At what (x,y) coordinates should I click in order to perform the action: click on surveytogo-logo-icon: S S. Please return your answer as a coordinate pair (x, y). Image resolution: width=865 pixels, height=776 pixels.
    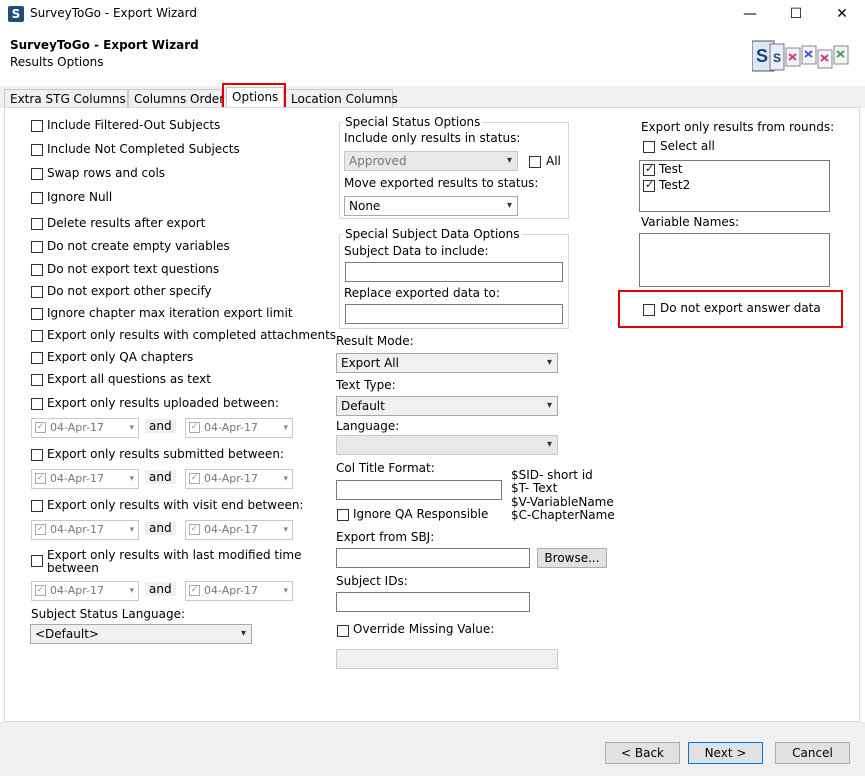
    Looking at the image, I should click on (800, 56).